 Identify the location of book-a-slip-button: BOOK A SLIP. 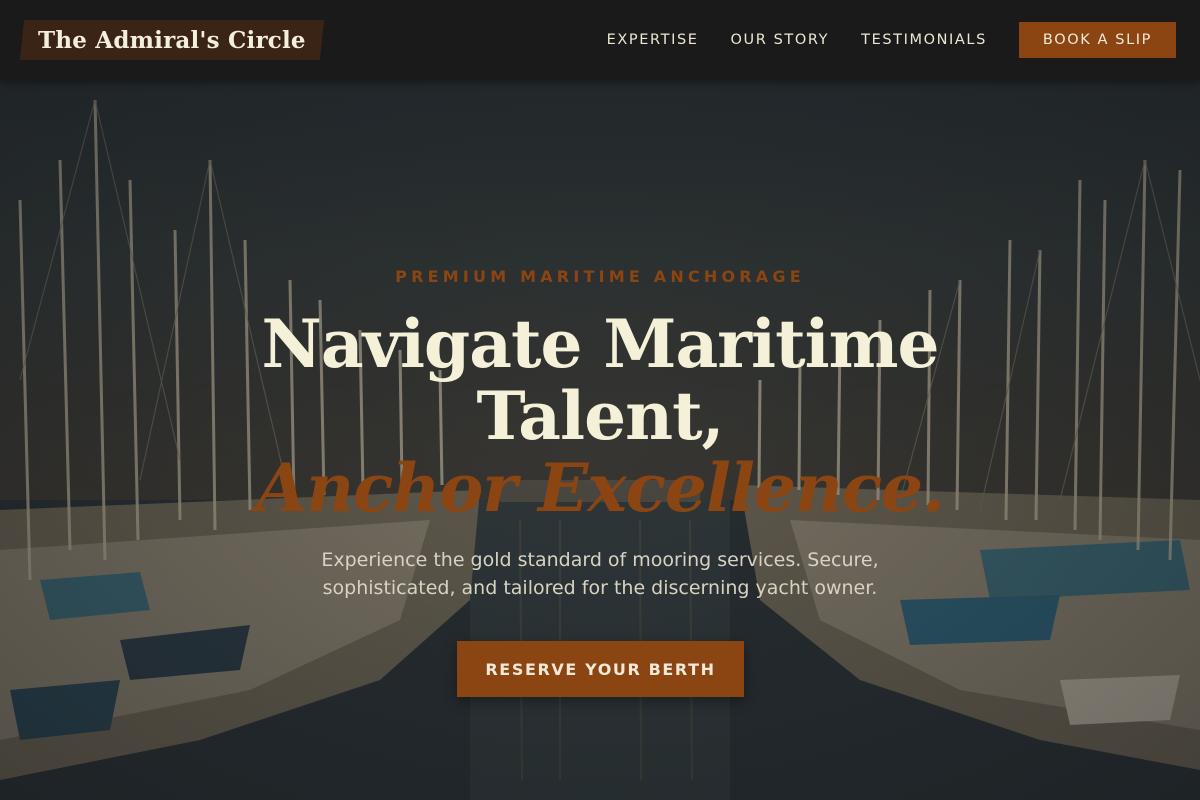
(1097, 40).